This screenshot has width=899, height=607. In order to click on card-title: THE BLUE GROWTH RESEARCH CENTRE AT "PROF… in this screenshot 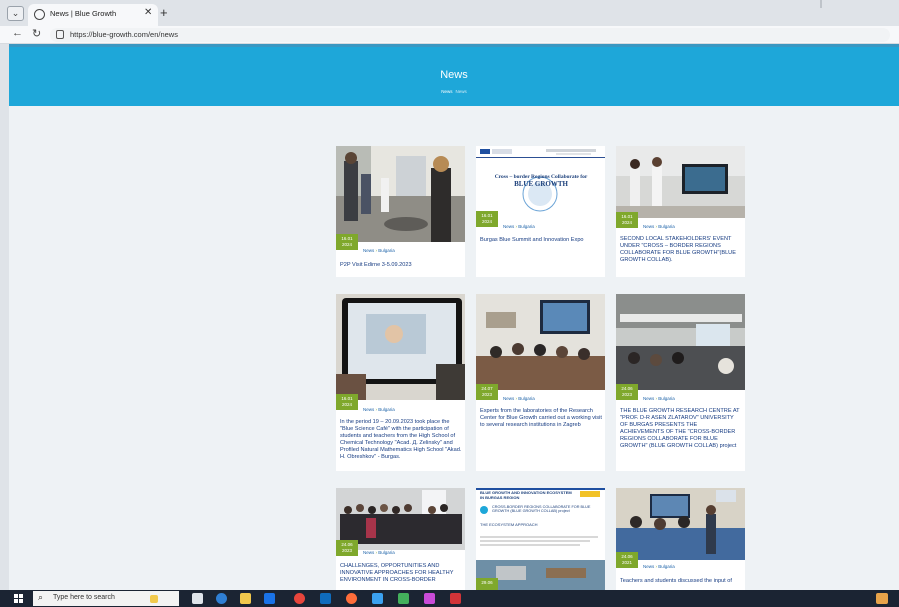, I will do `click(681, 429)`.